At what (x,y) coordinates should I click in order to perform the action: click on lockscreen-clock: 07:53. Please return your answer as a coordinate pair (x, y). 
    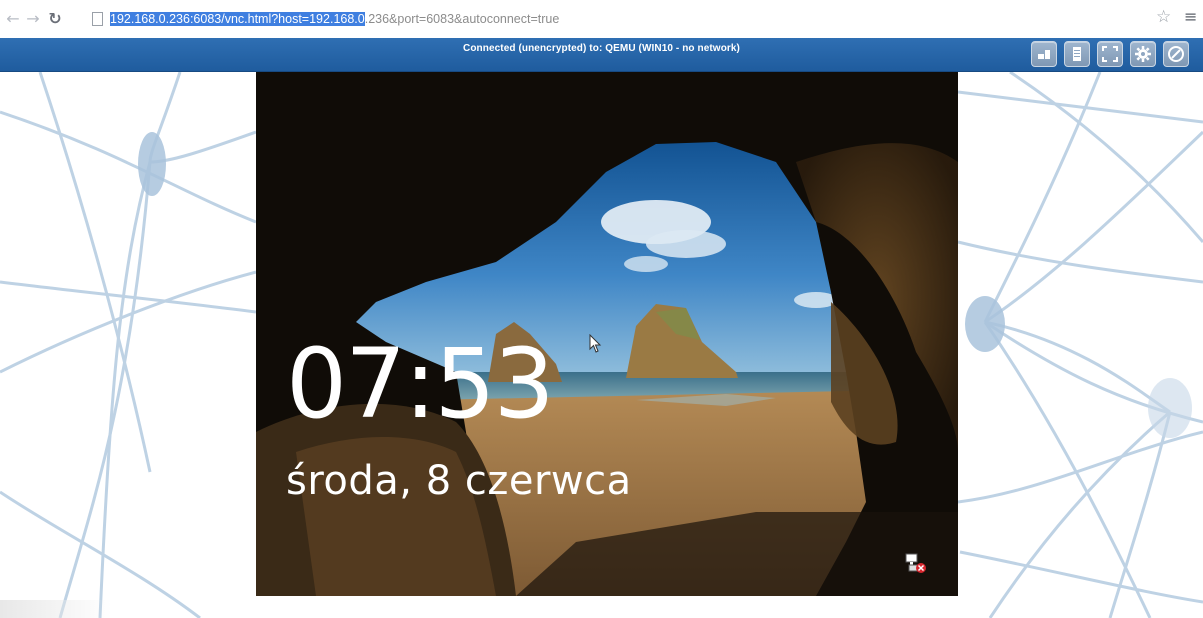
    Looking at the image, I should click on (420, 384).